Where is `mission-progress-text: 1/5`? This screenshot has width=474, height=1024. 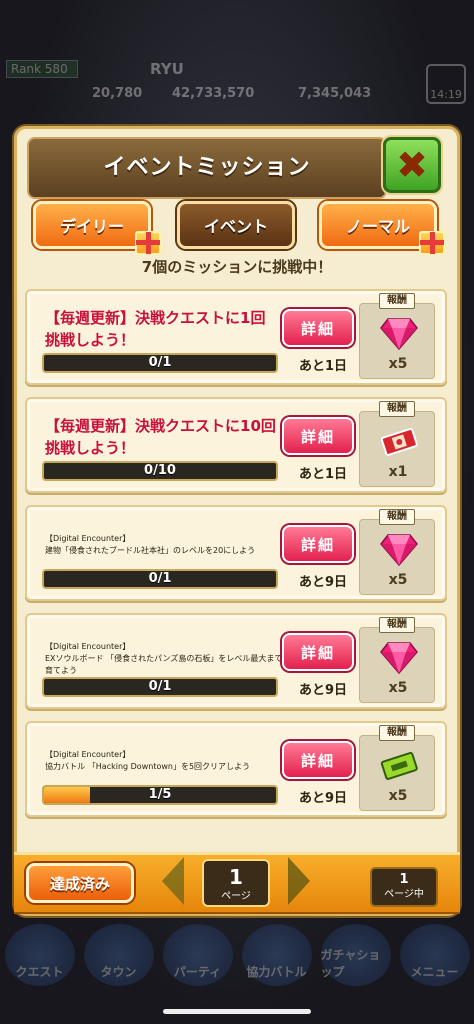
mission-progress-text: 1/5 is located at coordinates (160, 794).